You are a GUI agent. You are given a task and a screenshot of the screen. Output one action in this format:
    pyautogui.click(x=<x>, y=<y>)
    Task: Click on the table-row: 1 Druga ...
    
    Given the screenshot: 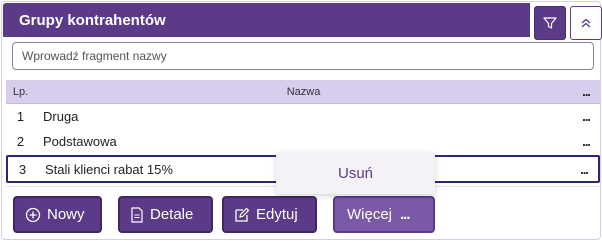 What is the action you would take?
    pyautogui.click(x=303, y=116)
    